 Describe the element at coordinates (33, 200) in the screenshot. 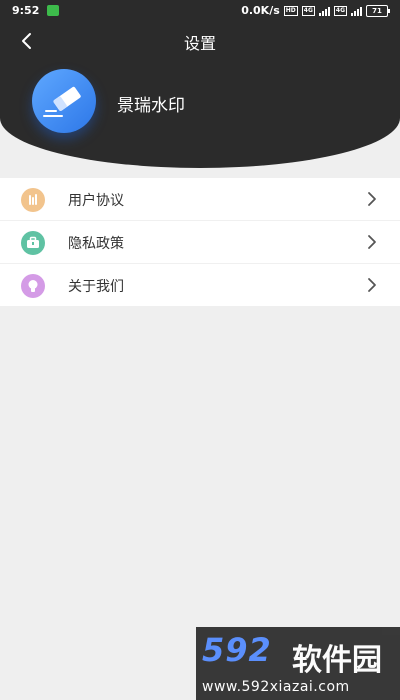

I see `document-icon` at that location.